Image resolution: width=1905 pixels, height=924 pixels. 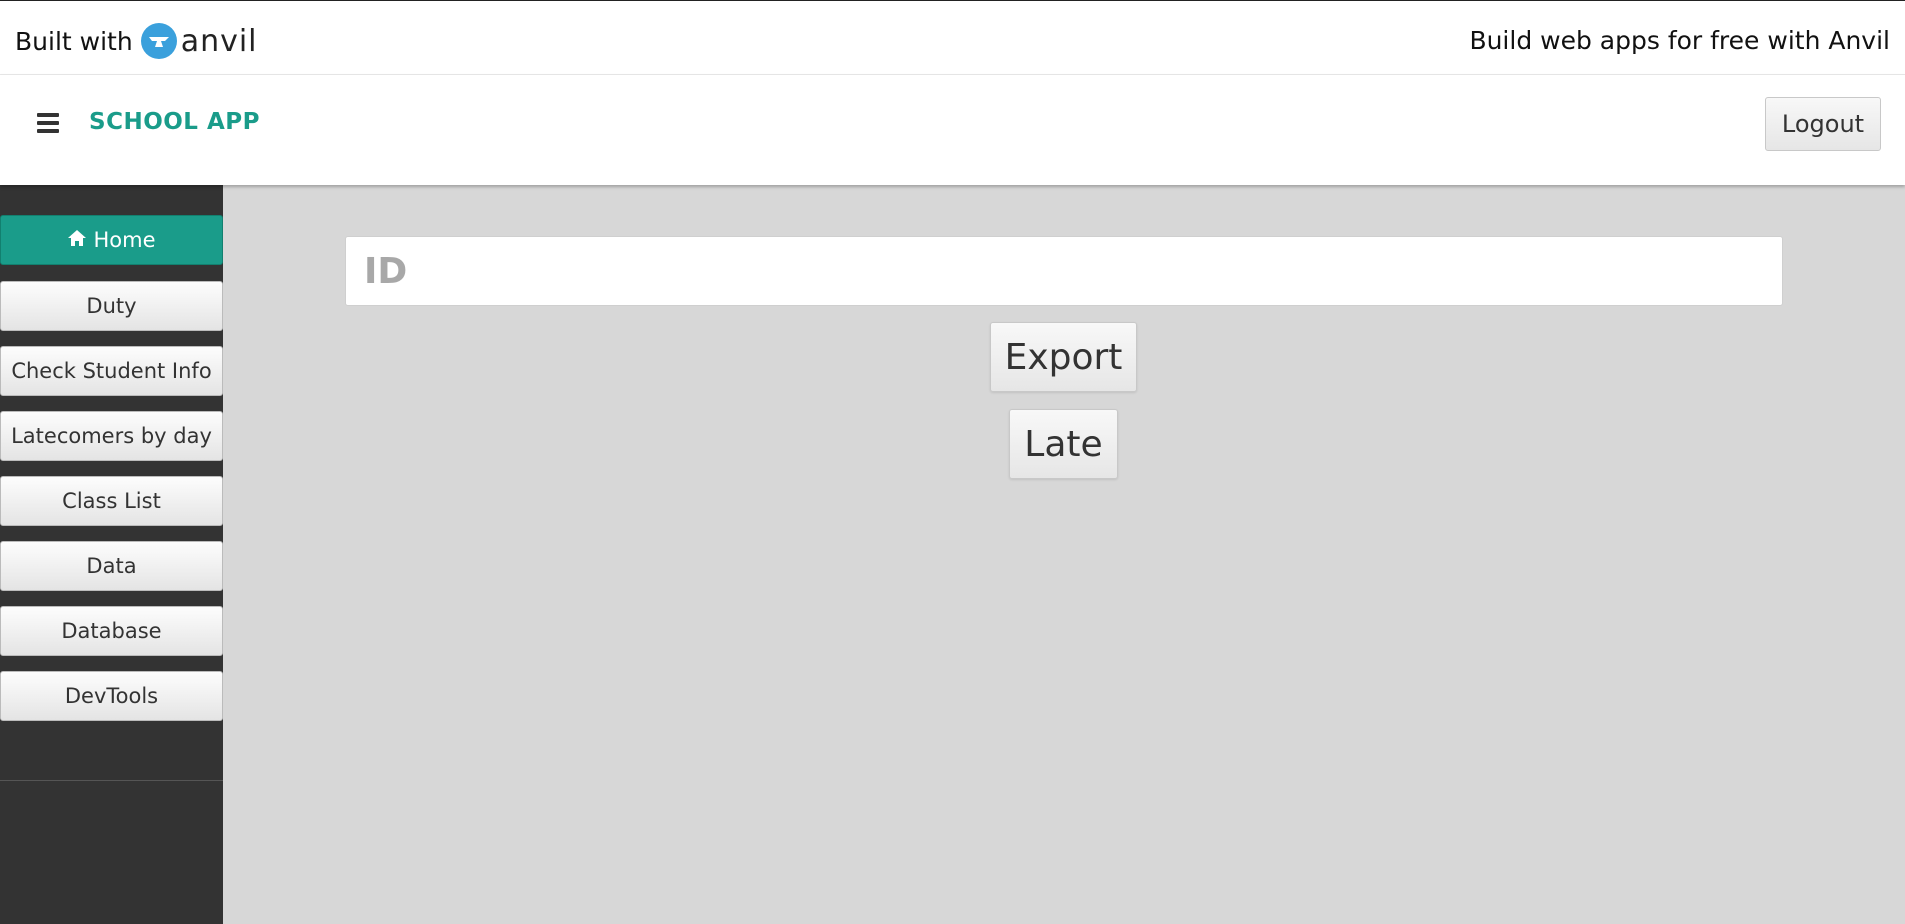 What do you see at coordinates (77, 240) in the screenshot?
I see `home-icon` at bounding box center [77, 240].